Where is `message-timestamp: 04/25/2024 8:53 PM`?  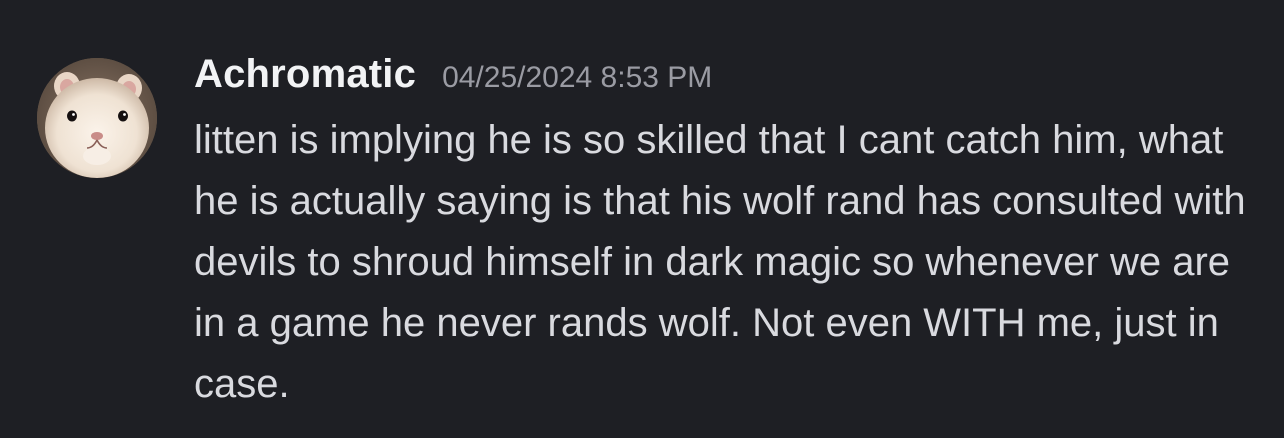 message-timestamp: 04/25/2024 8:53 PM is located at coordinates (577, 78).